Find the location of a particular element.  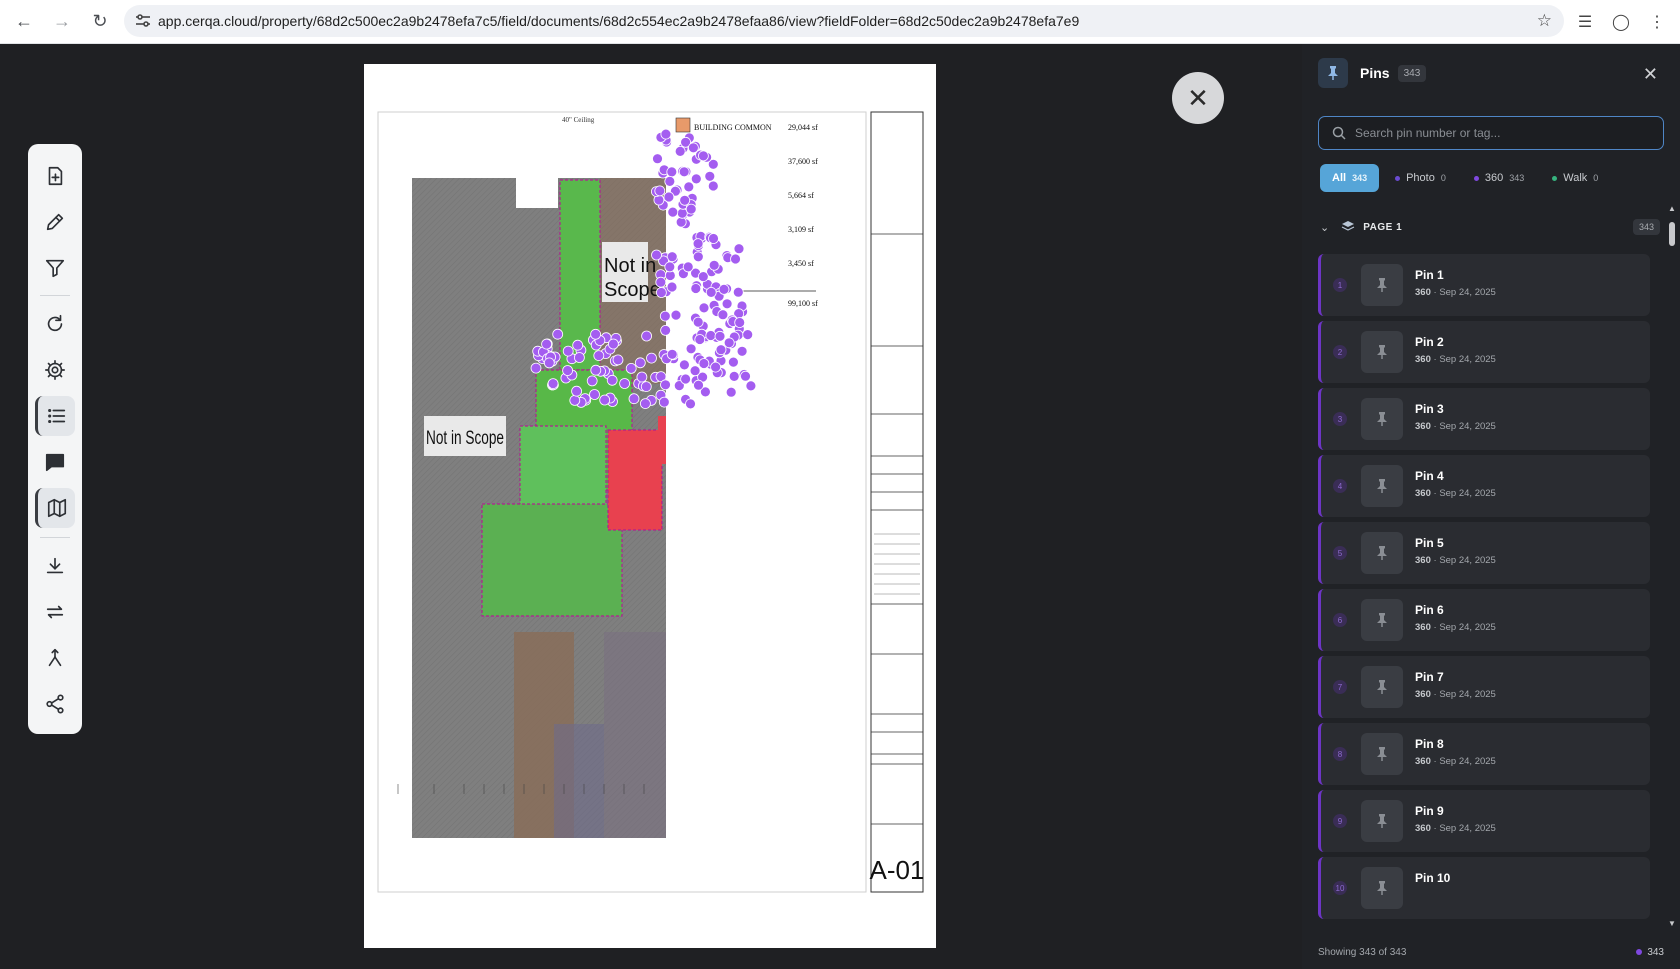

comment-icon is located at coordinates (55, 462).